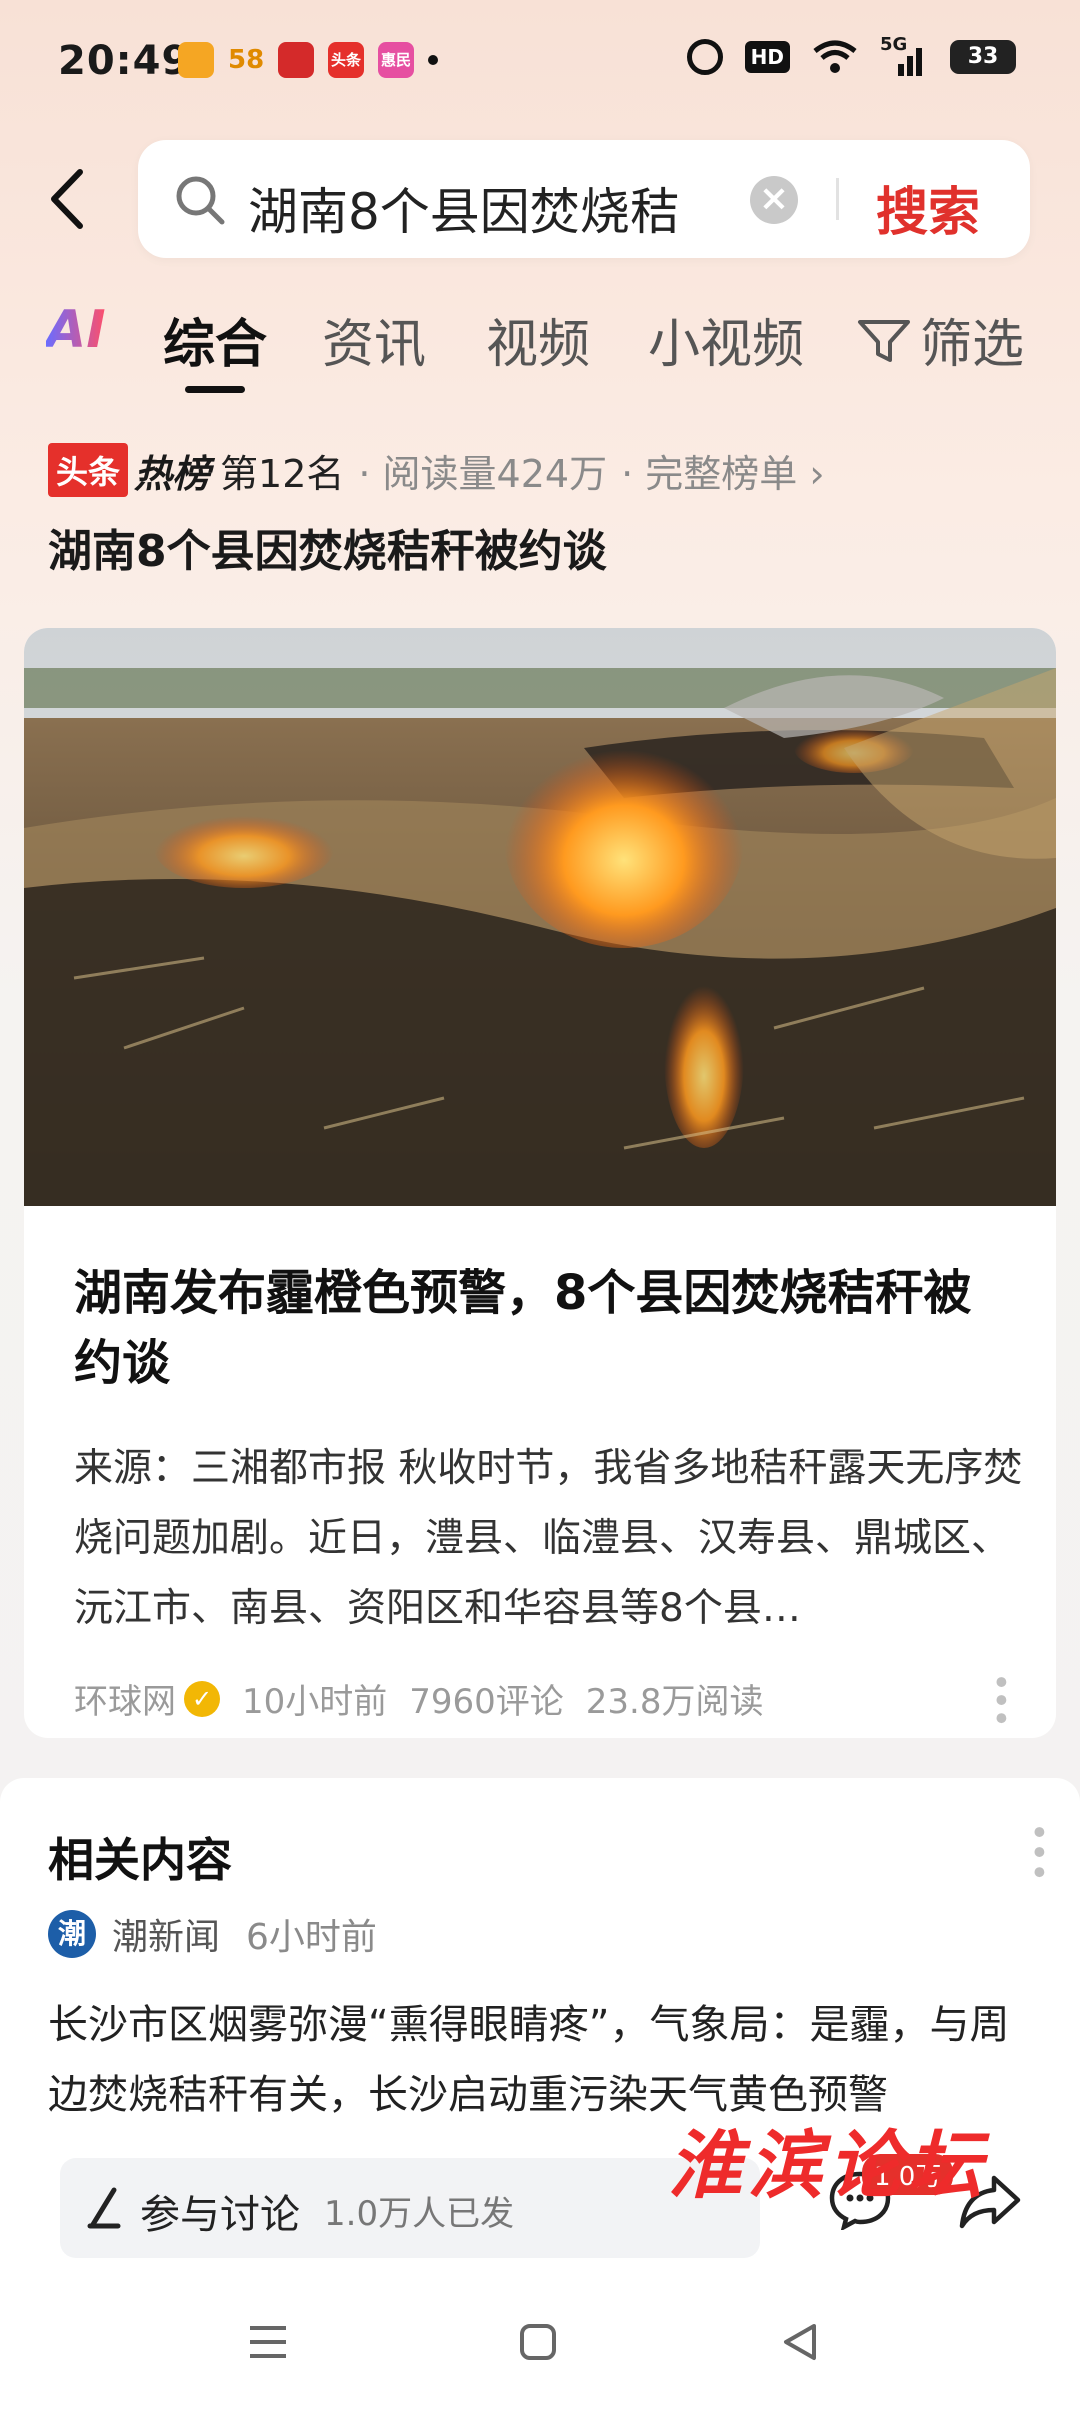 The image size is (1080, 2414). What do you see at coordinates (704, 57) in the screenshot?
I see `alarm-icon` at bounding box center [704, 57].